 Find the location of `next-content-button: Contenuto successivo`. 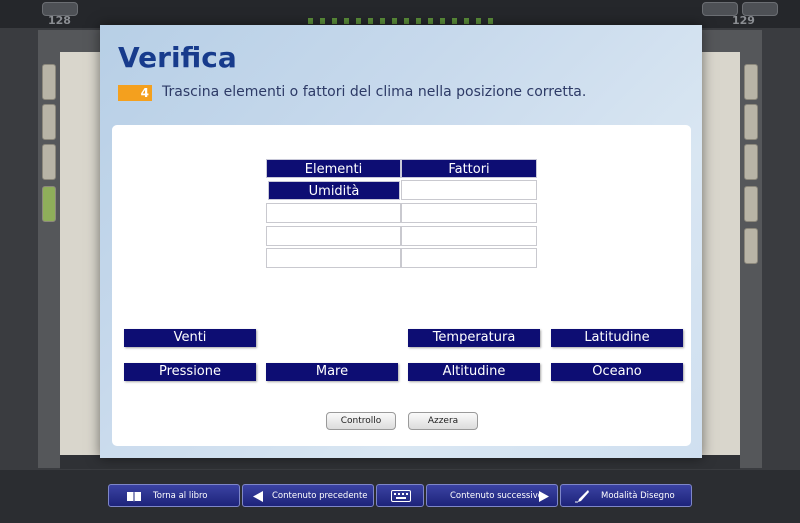

next-content-button: Contenuto successivo is located at coordinates (492, 495).